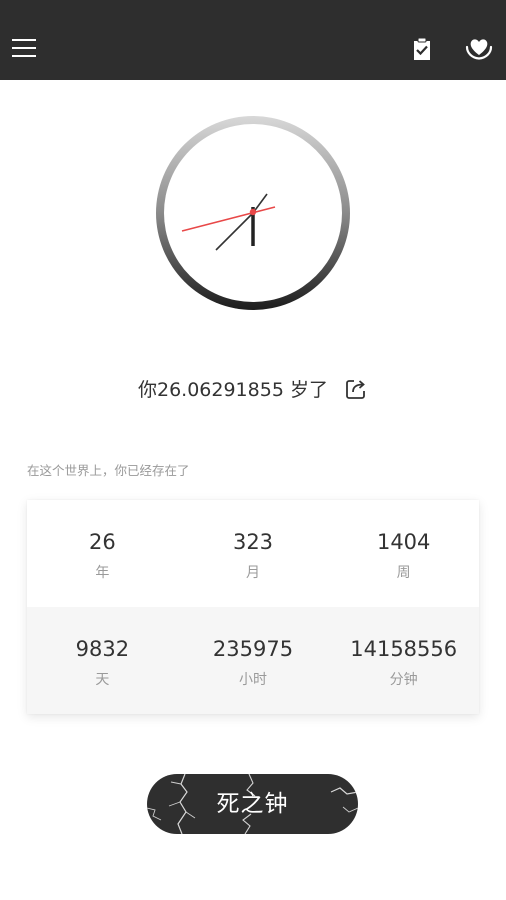 Image resolution: width=506 pixels, height=900 pixels. What do you see at coordinates (102, 680) in the screenshot?
I see `stat-unit: 天` at bounding box center [102, 680].